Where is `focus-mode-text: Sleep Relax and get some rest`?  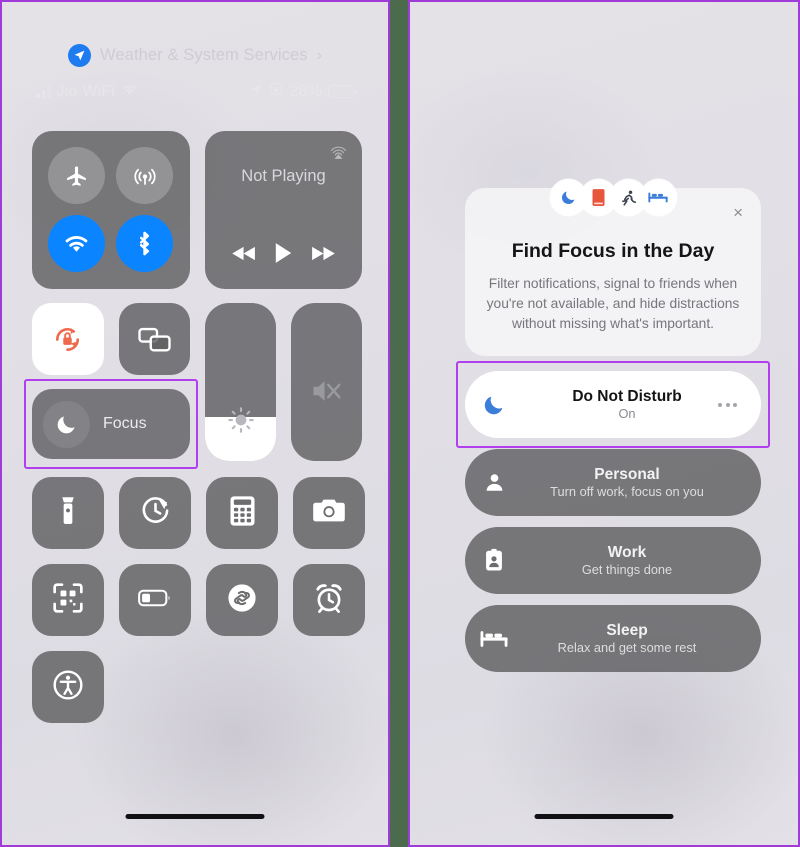 focus-mode-text: Sleep Relax and get some rest is located at coordinates (642, 639).